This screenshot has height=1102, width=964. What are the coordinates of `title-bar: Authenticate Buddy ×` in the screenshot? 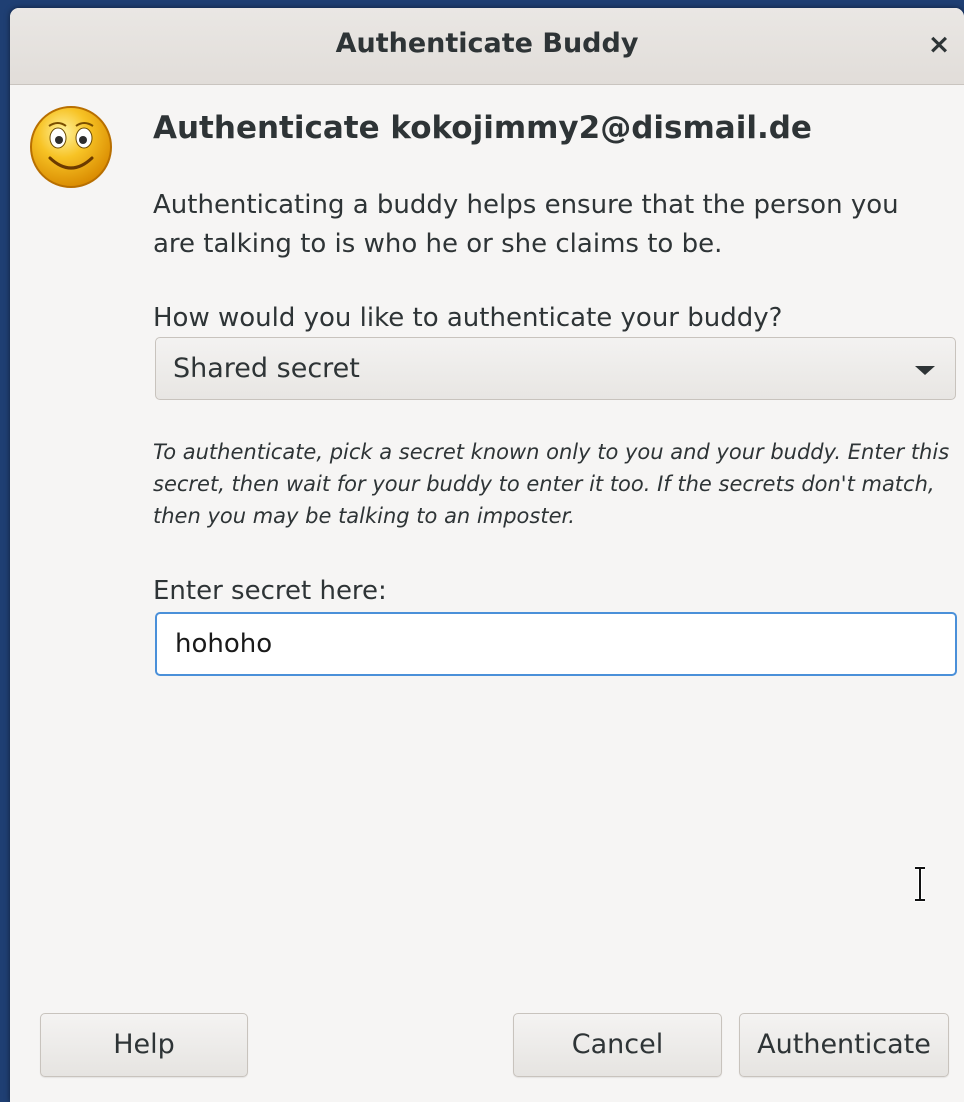 It's located at (487, 46).